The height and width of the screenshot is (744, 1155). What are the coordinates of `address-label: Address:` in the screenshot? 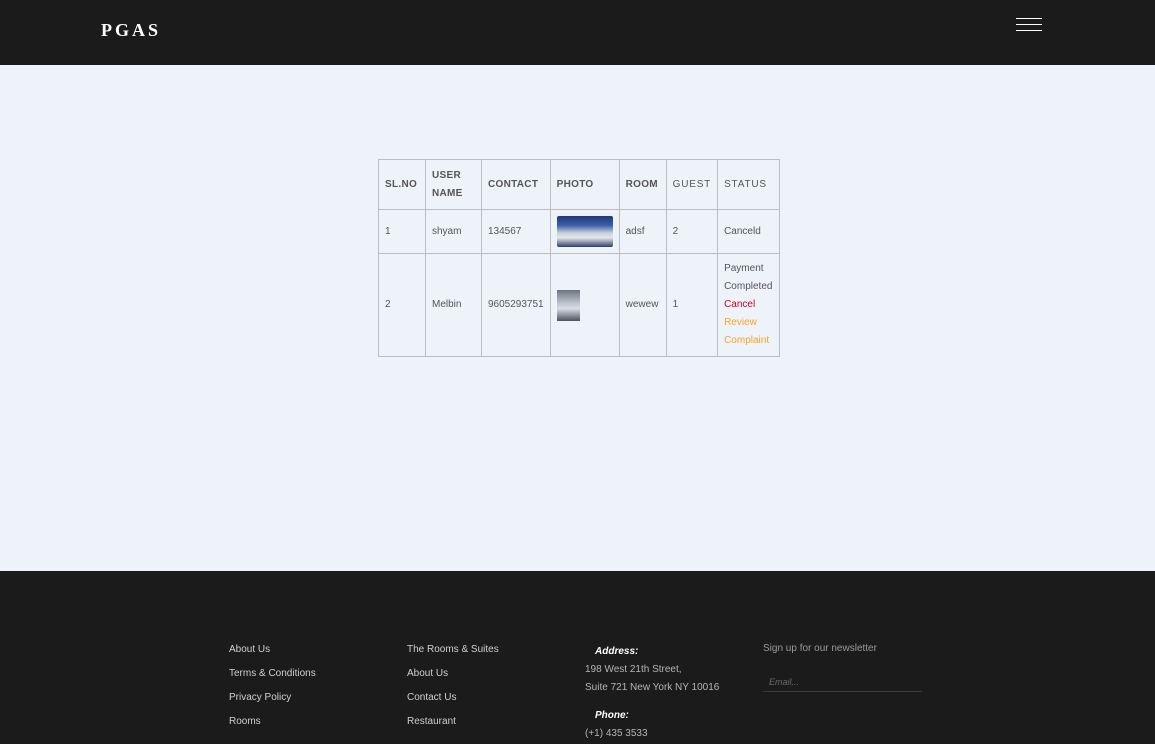 It's located at (617, 651).